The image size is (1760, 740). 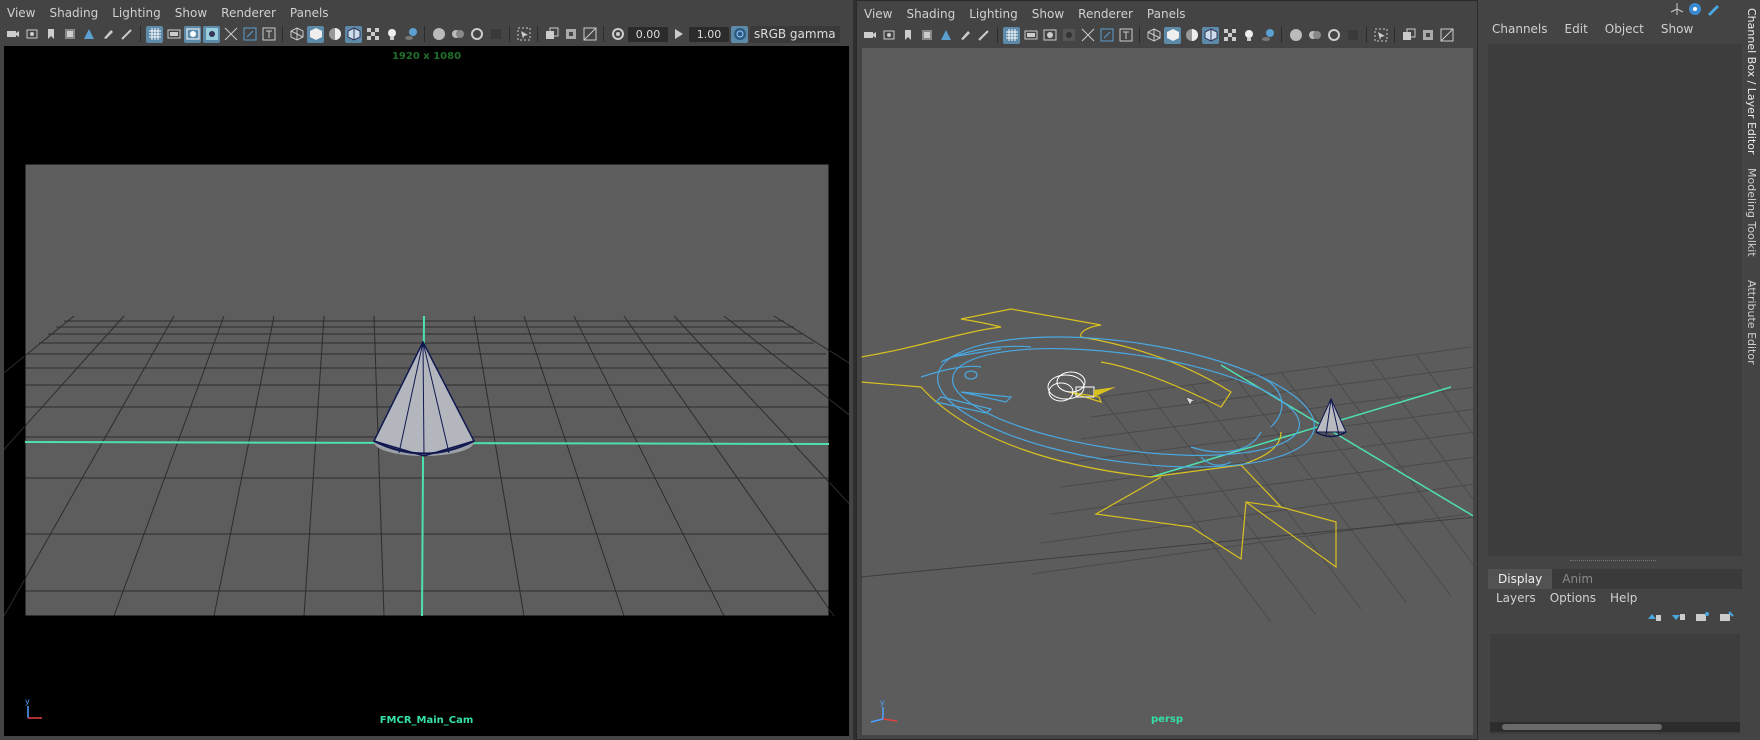 I want to click on tab-display: Display, so click(x=1520, y=579).